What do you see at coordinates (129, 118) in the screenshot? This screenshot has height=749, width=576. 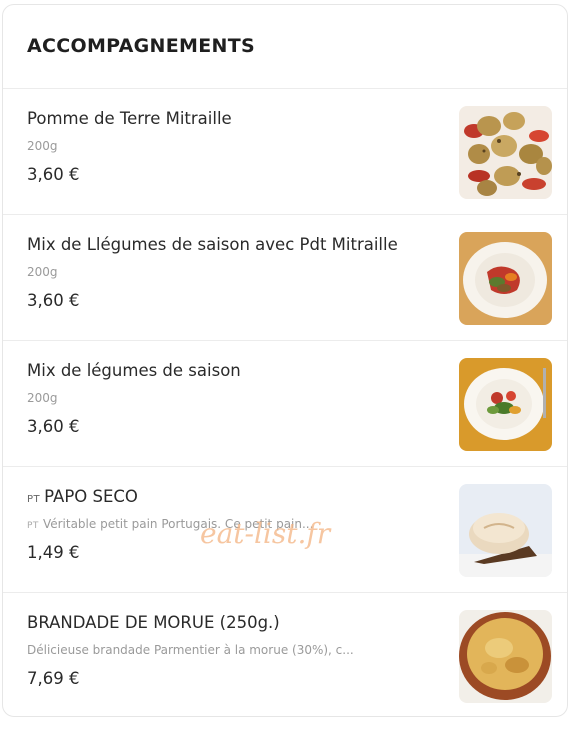 I see `item-name: Pomme de Terre Mitraille` at bounding box center [129, 118].